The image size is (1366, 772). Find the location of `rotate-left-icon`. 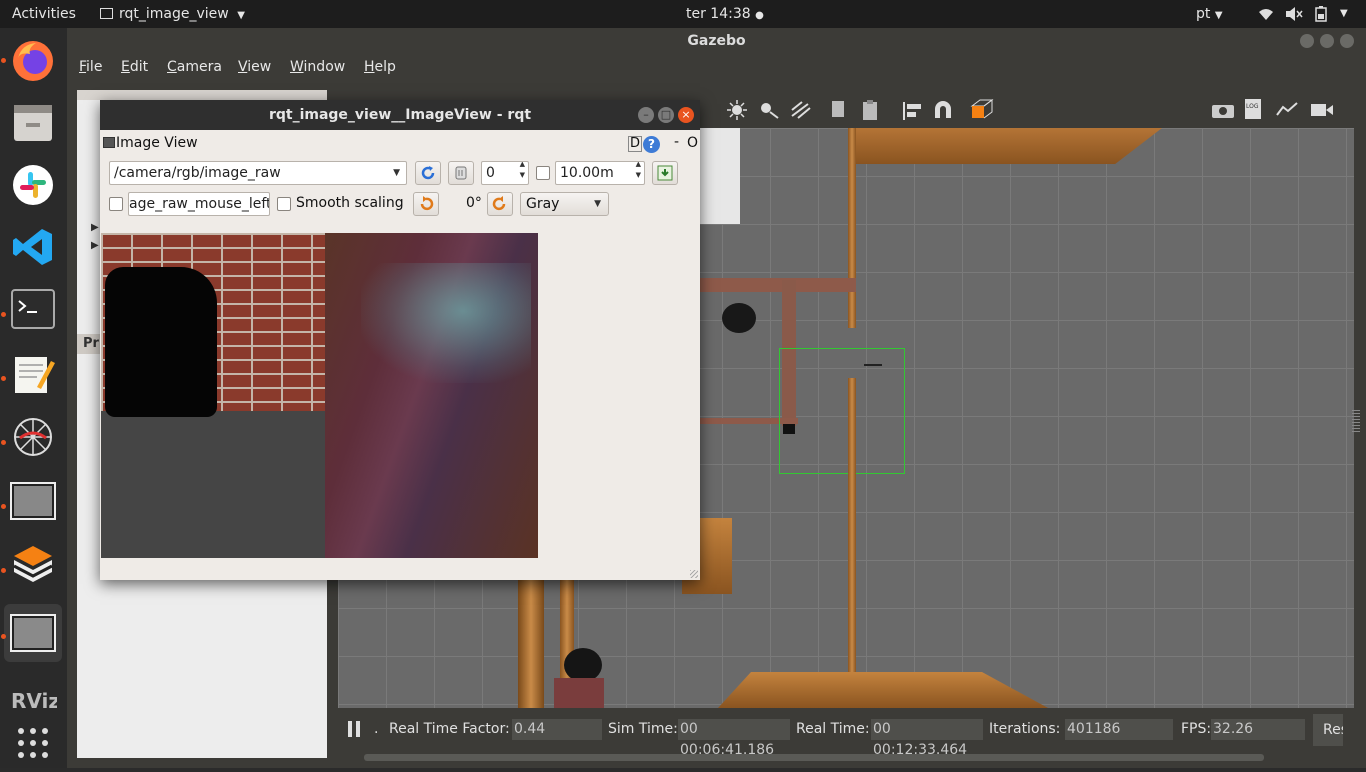

rotate-left-icon is located at coordinates (427, 203).